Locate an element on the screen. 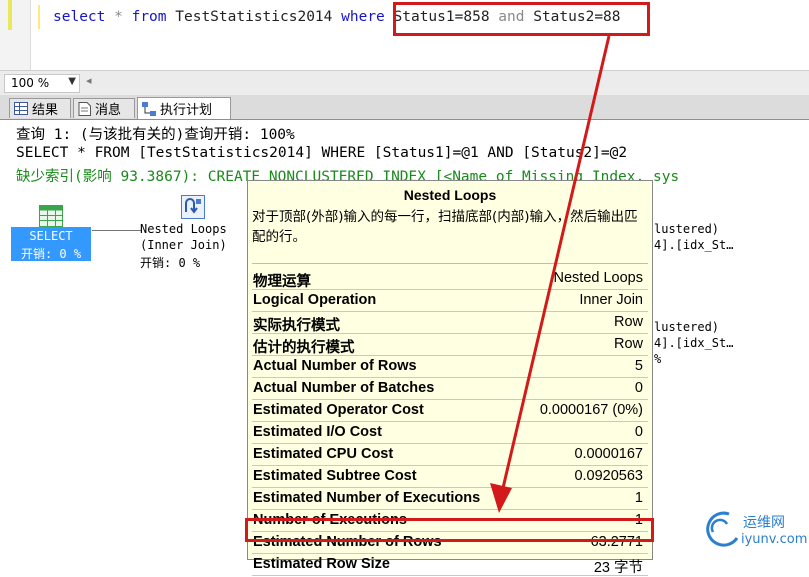  watermark: 运维网 iyunv.com is located at coordinates (756, 530).